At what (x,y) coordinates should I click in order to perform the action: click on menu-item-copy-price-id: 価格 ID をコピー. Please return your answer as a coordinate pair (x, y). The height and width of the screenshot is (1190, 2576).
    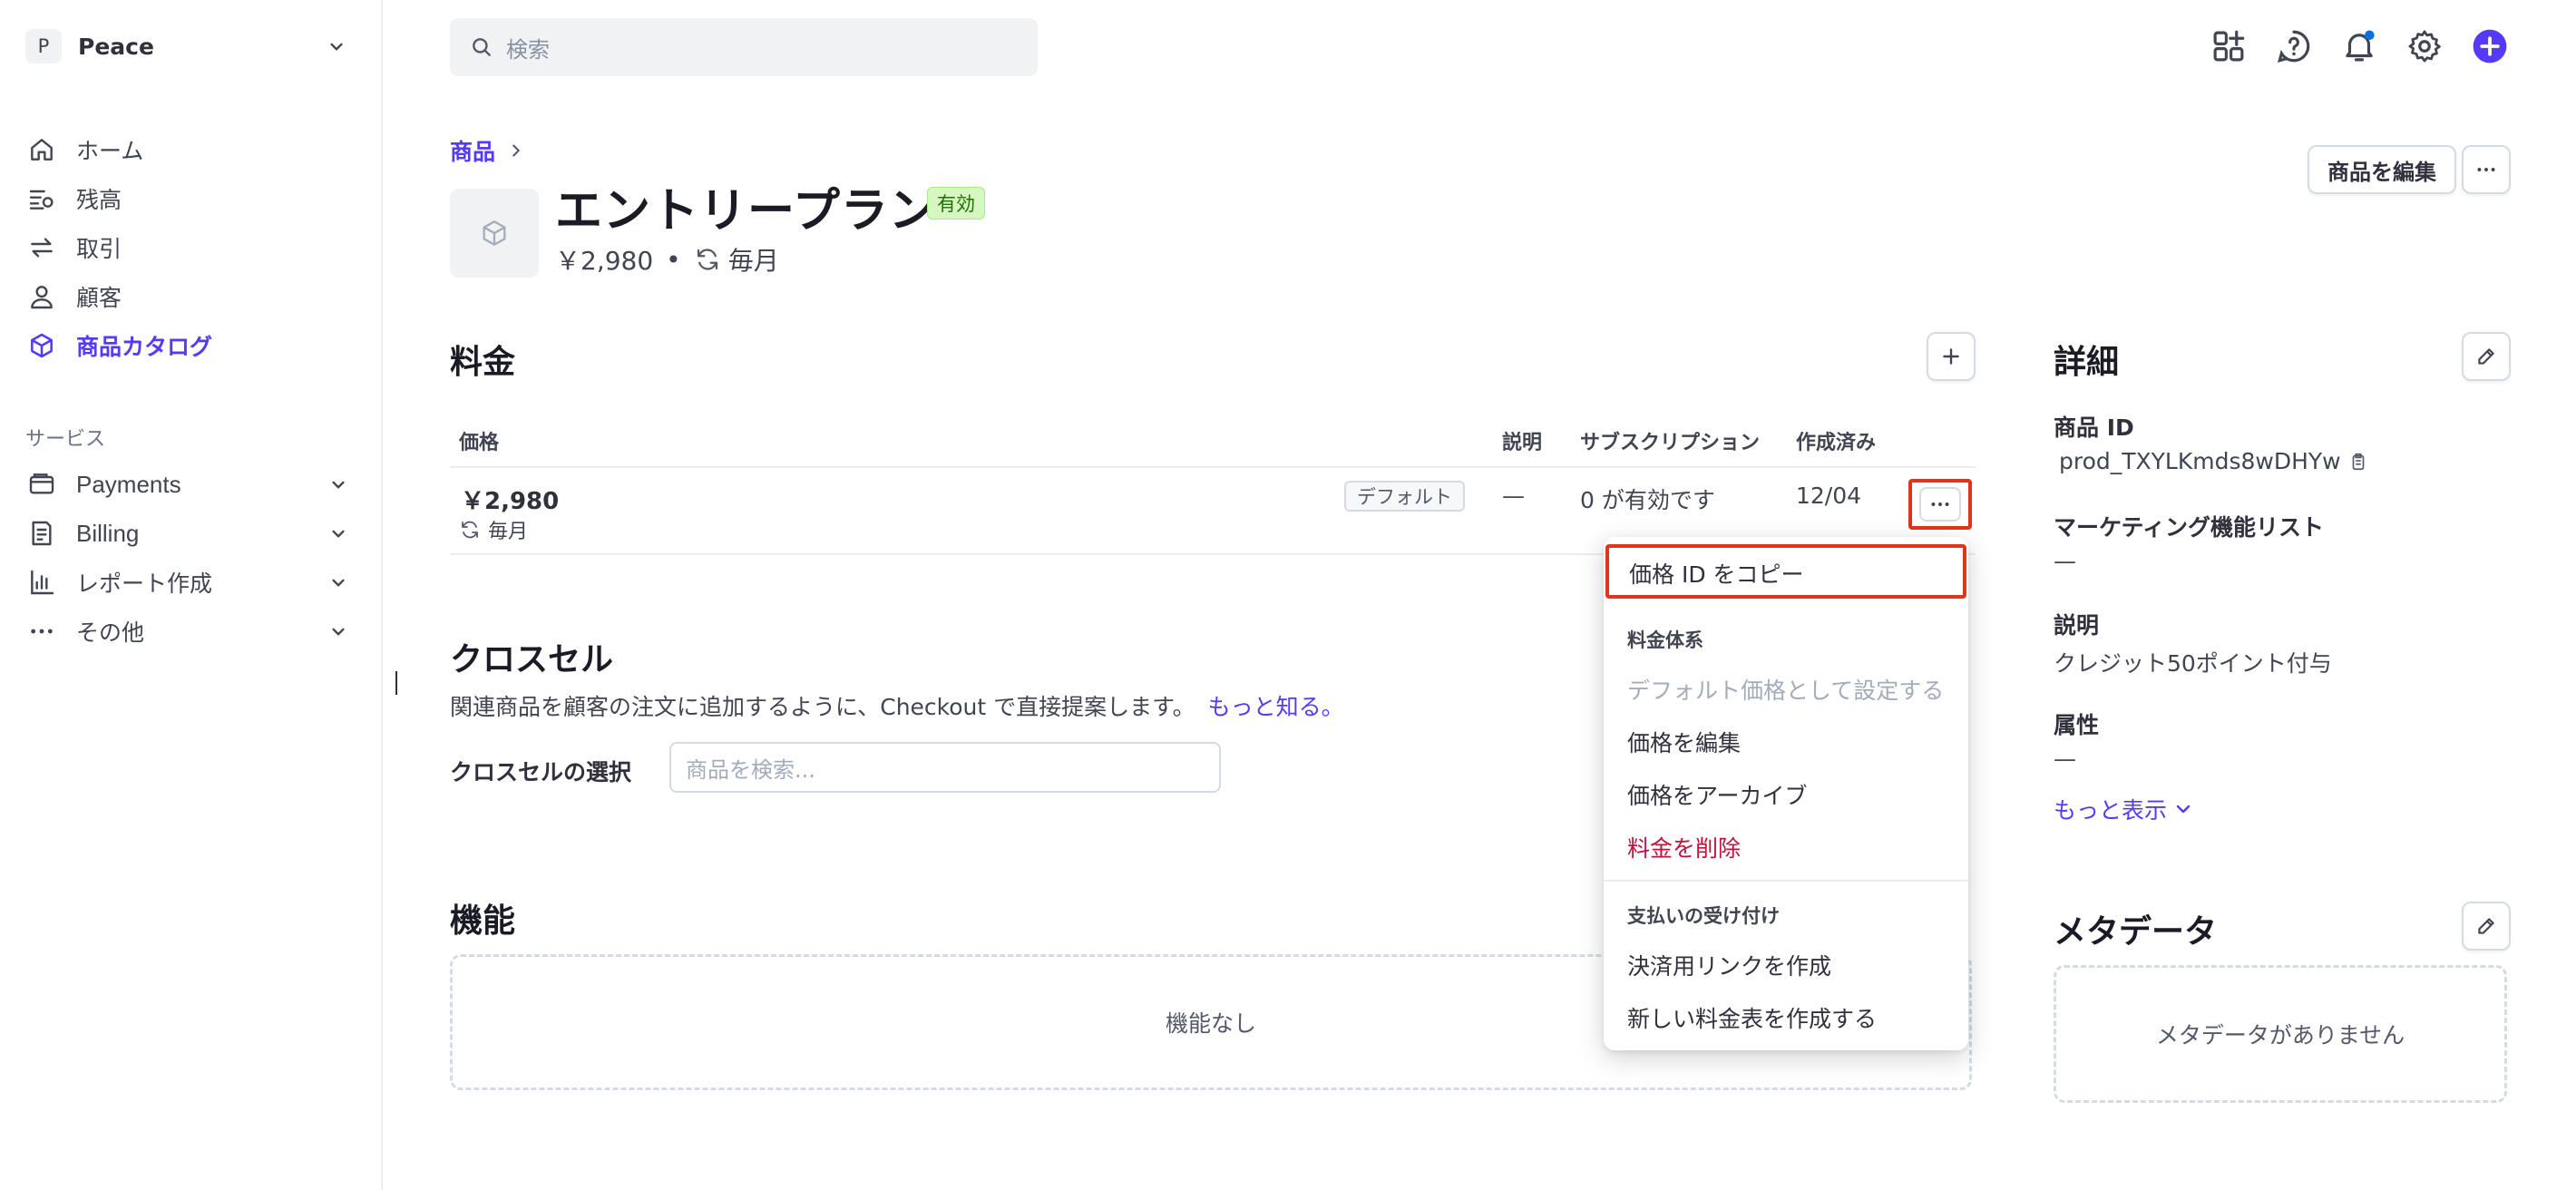
    Looking at the image, I should click on (1785, 571).